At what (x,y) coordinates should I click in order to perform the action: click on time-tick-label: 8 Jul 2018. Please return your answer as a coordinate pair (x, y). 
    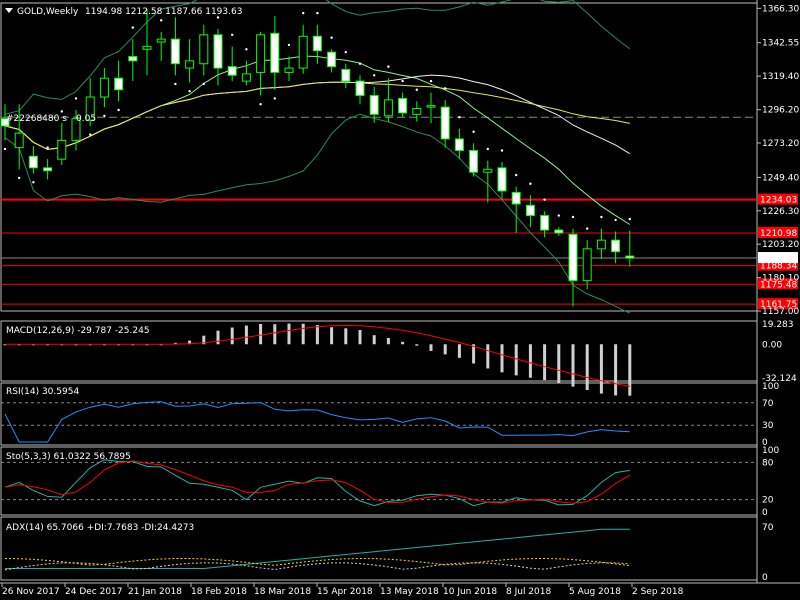
    Looking at the image, I should click on (528, 592).